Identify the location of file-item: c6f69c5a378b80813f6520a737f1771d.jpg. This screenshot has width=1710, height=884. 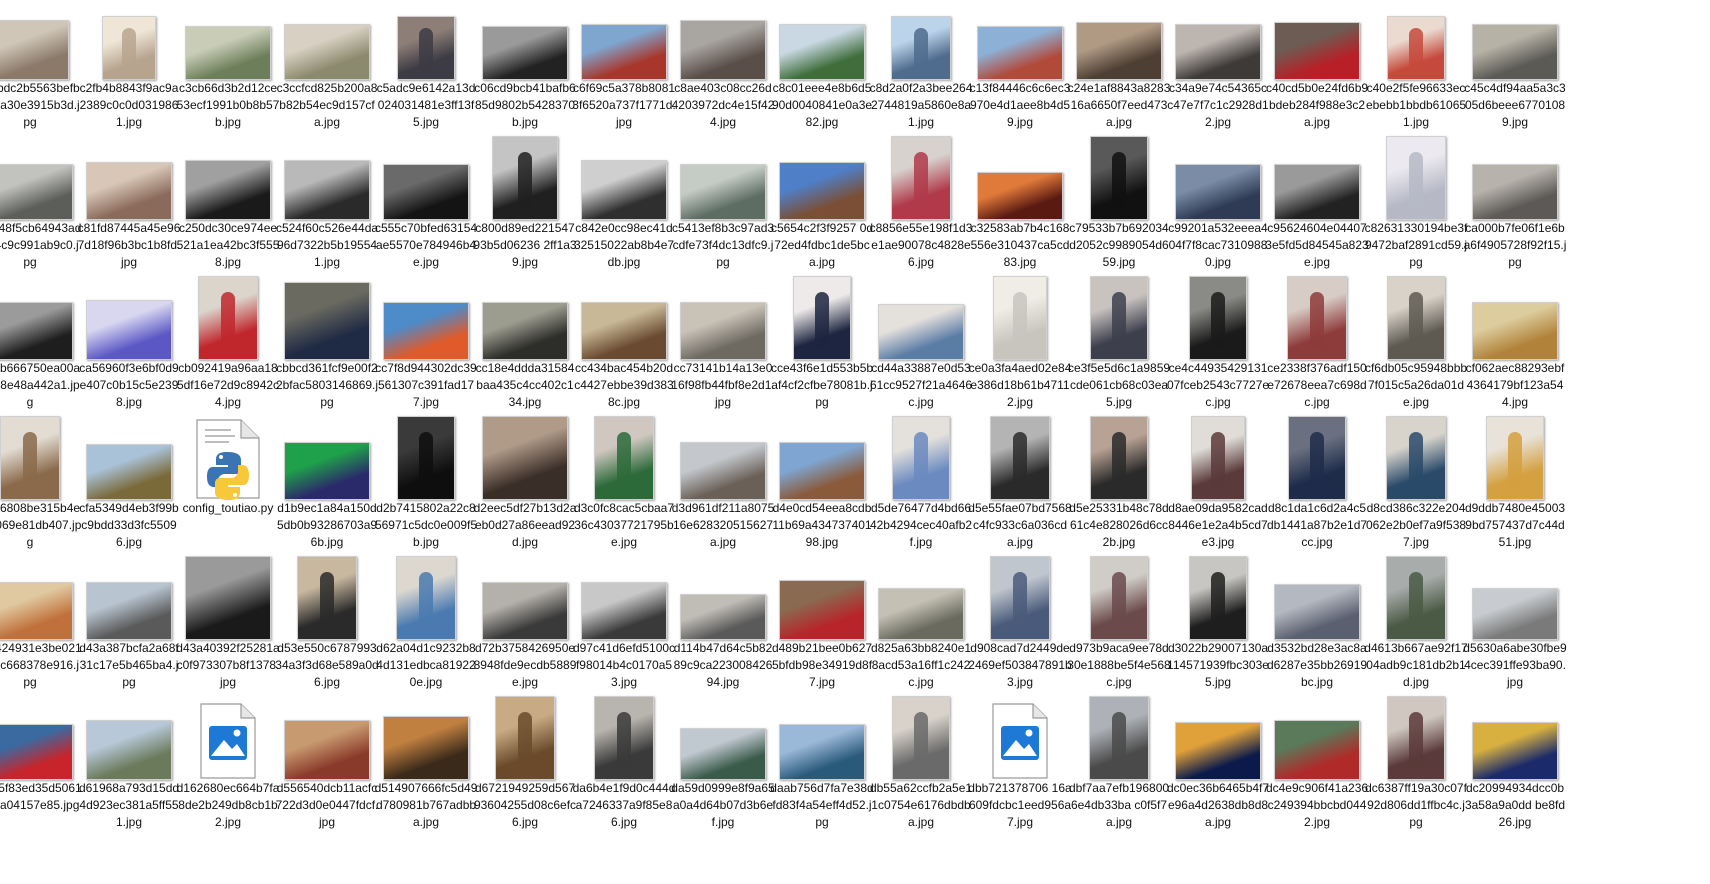
(624, 69).